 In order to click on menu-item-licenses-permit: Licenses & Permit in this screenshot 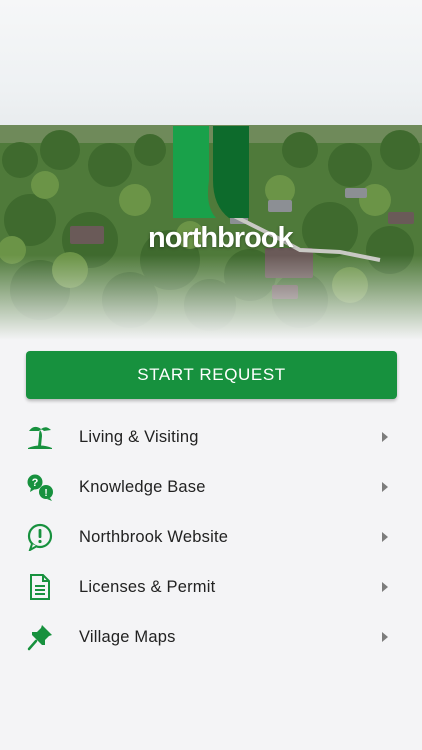, I will do `click(211, 587)`.